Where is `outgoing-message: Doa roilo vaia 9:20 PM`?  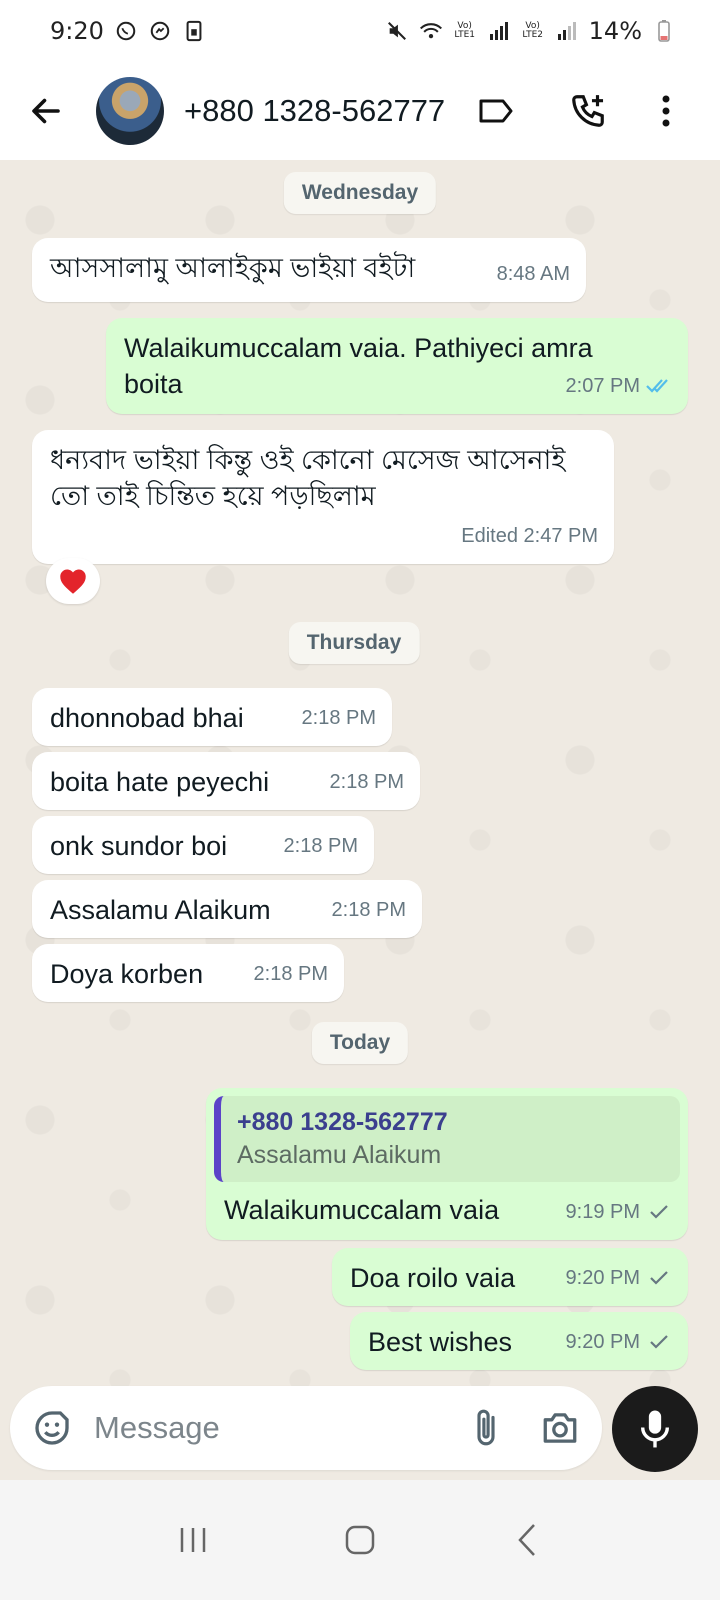 outgoing-message: Doa roilo vaia 9:20 PM is located at coordinates (510, 1277).